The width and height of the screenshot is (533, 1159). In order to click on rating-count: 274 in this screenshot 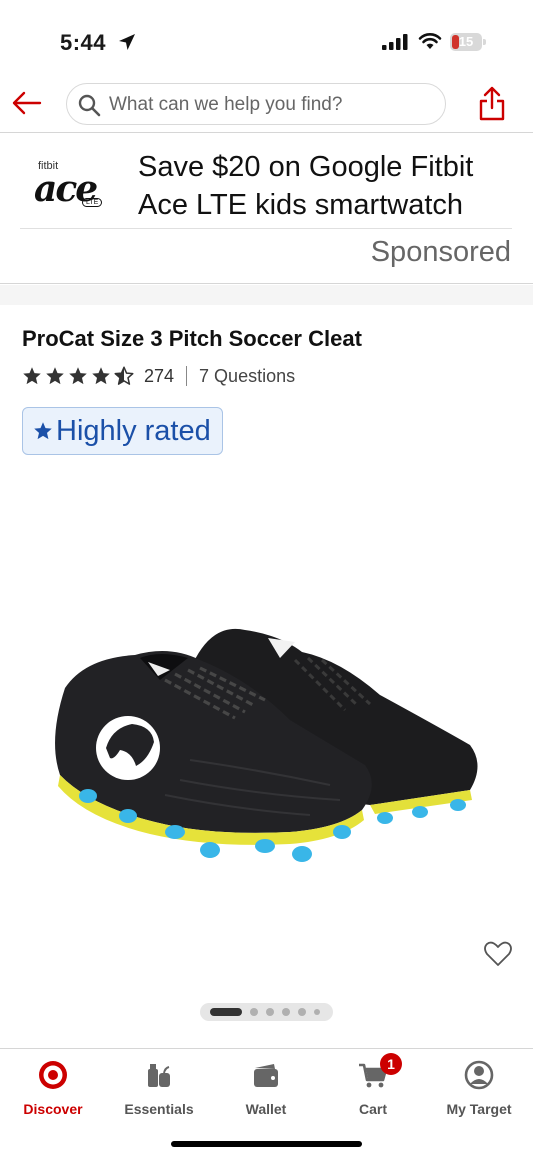, I will do `click(159, 376)`.